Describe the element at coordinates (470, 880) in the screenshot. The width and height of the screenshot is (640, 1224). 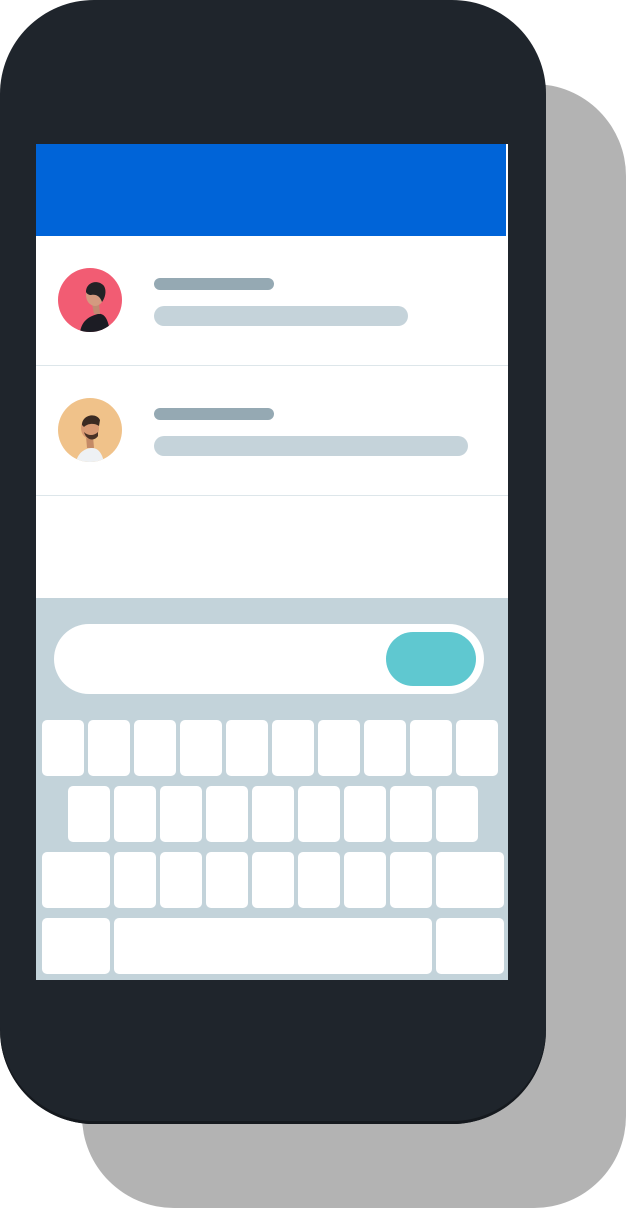
I see `backspace-key` at that location.